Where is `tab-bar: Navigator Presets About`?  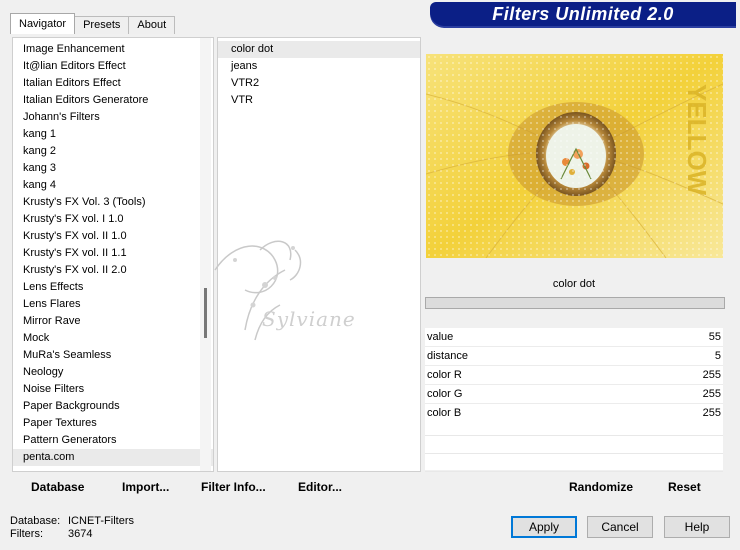 tab-bar: Navigator Presets About is located at coordinates (93, 23).